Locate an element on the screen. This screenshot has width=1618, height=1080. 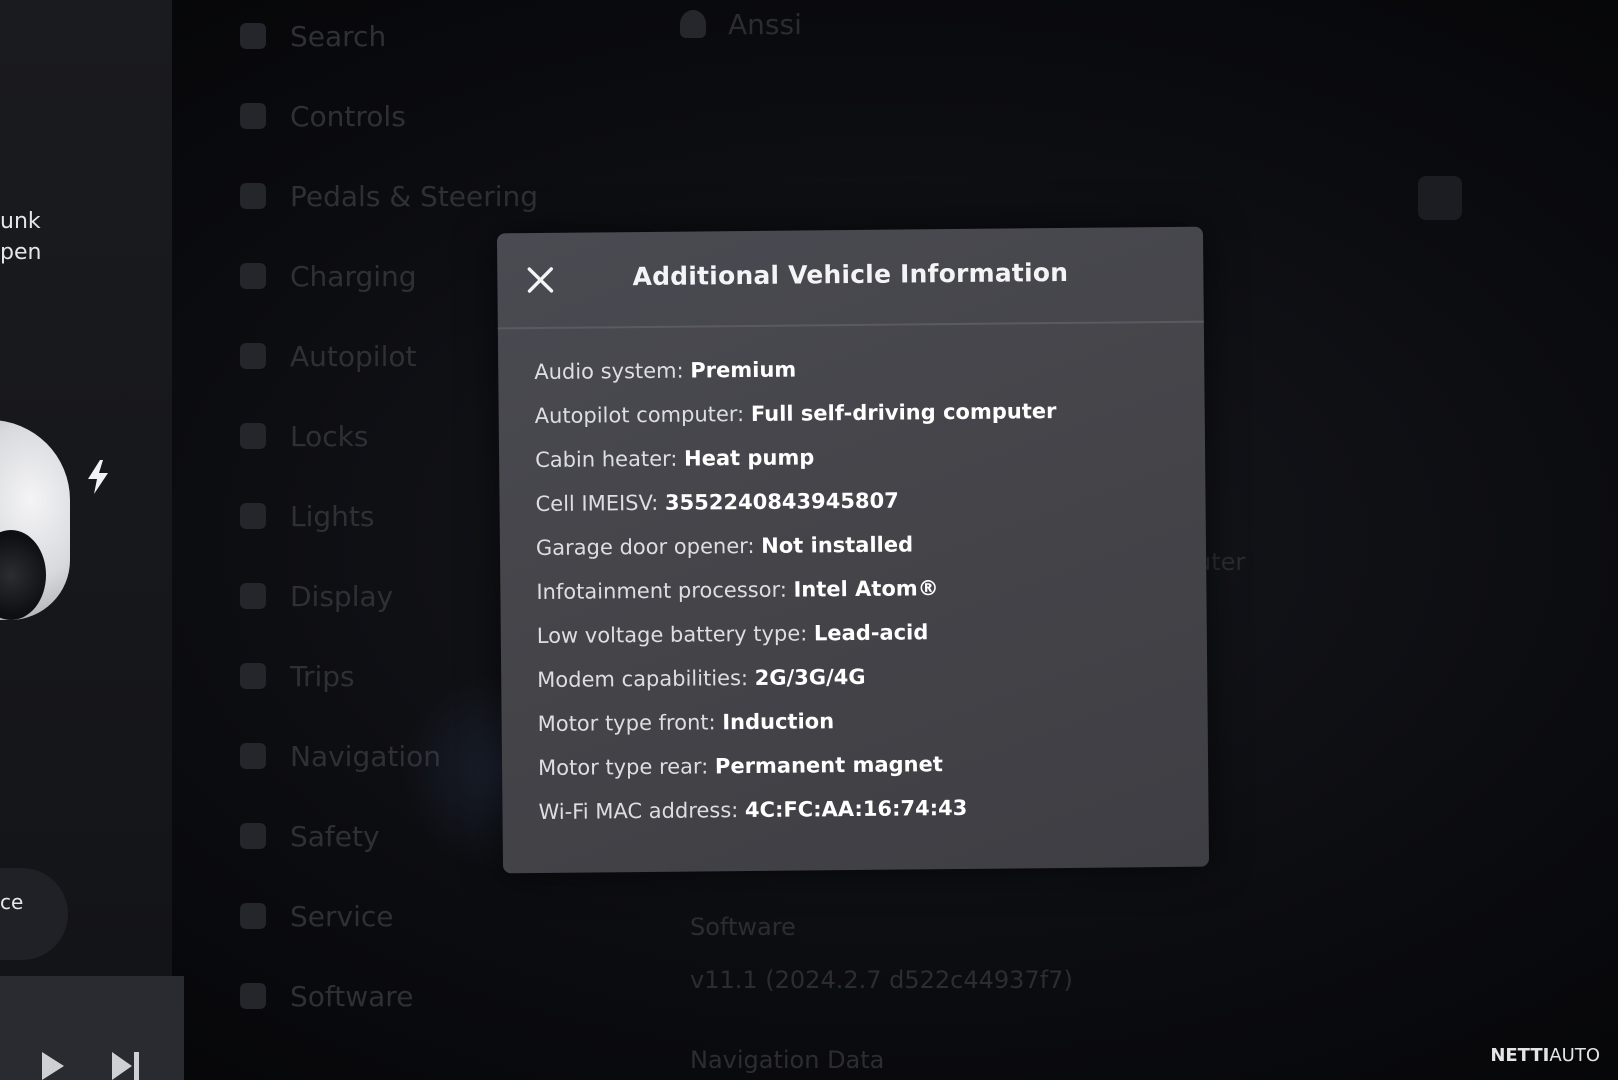
info-value: 2G/3G/4G is located at coordinates (810, 677).